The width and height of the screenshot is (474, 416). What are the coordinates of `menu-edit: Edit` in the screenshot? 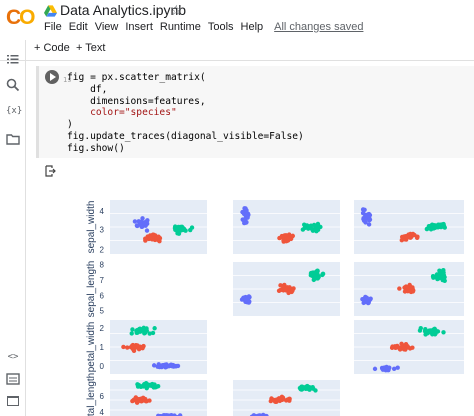 It's located at (78, 27).